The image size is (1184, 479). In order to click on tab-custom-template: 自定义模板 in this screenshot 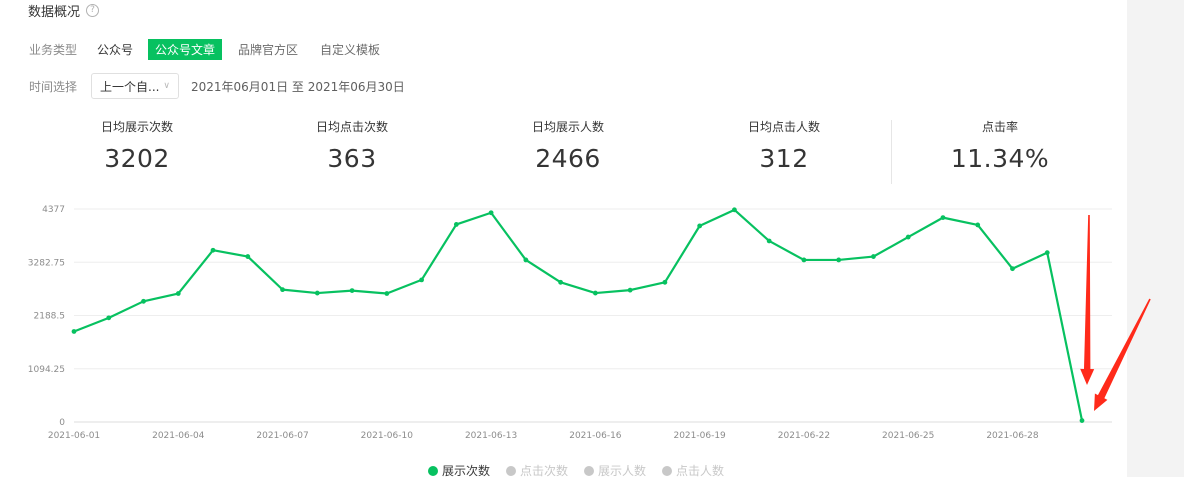, I will do `click(350, 49)`.